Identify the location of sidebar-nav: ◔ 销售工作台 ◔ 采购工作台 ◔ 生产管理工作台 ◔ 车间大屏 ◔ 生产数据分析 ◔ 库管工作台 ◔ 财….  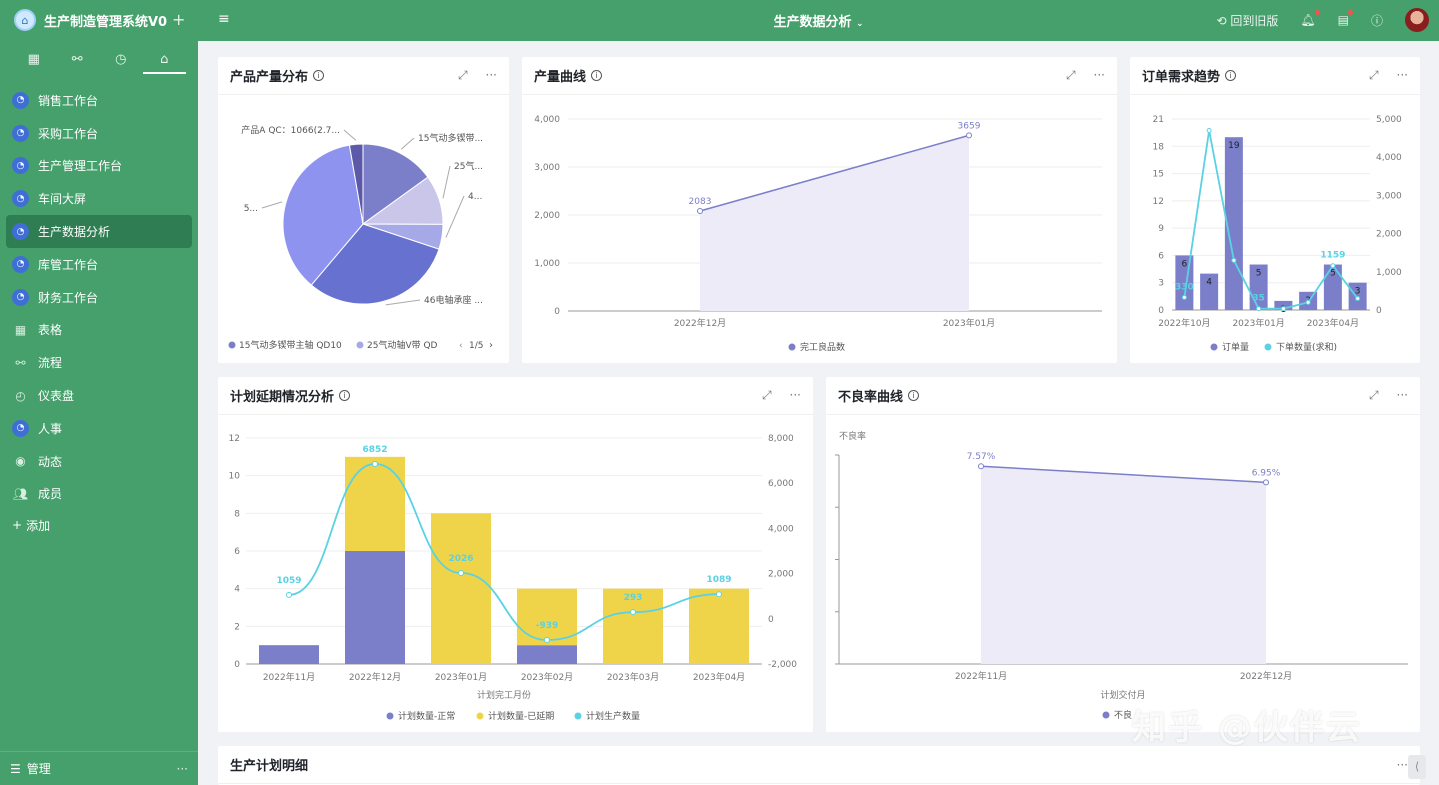
(99, 312).